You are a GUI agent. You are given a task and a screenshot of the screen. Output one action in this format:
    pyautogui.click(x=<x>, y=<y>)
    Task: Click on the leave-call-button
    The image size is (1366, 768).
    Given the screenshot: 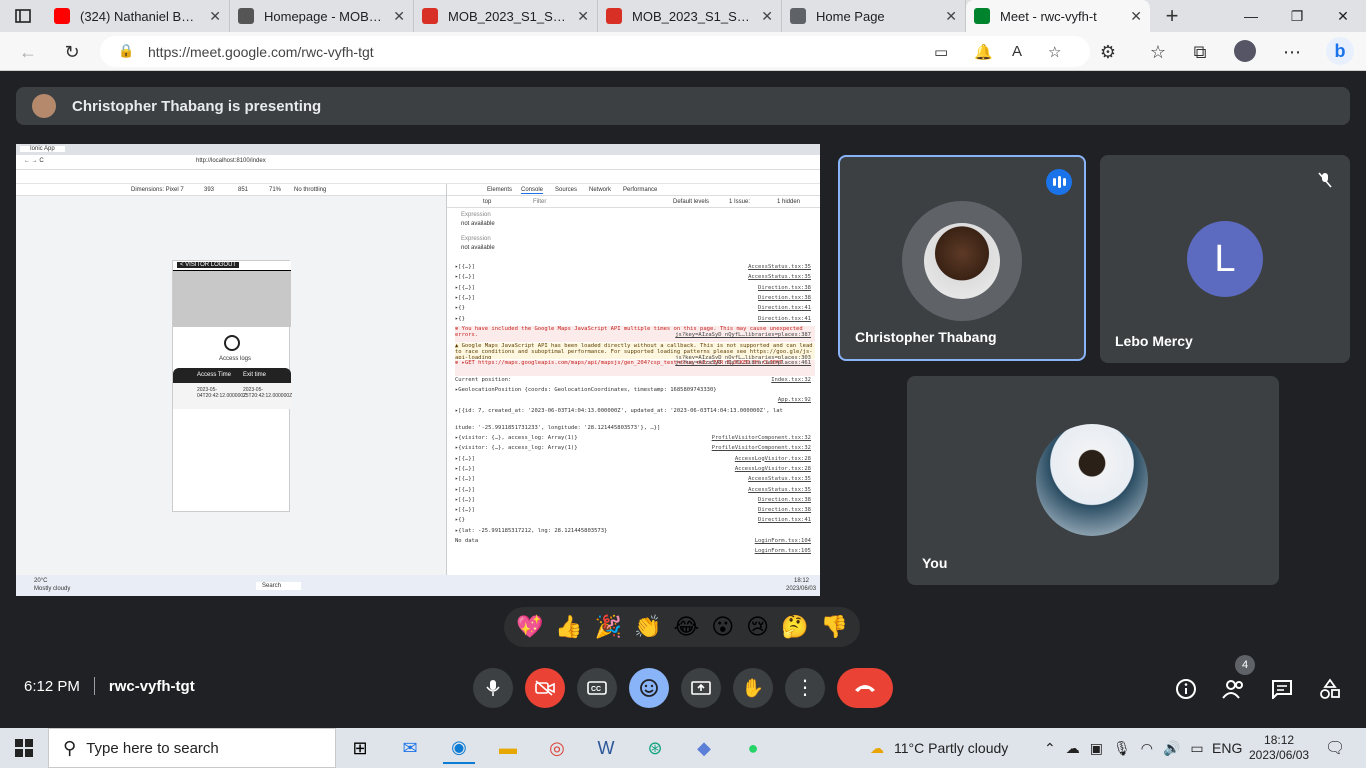 What is the action you would take?
    pyautogui.click(x=865, y=688)
    